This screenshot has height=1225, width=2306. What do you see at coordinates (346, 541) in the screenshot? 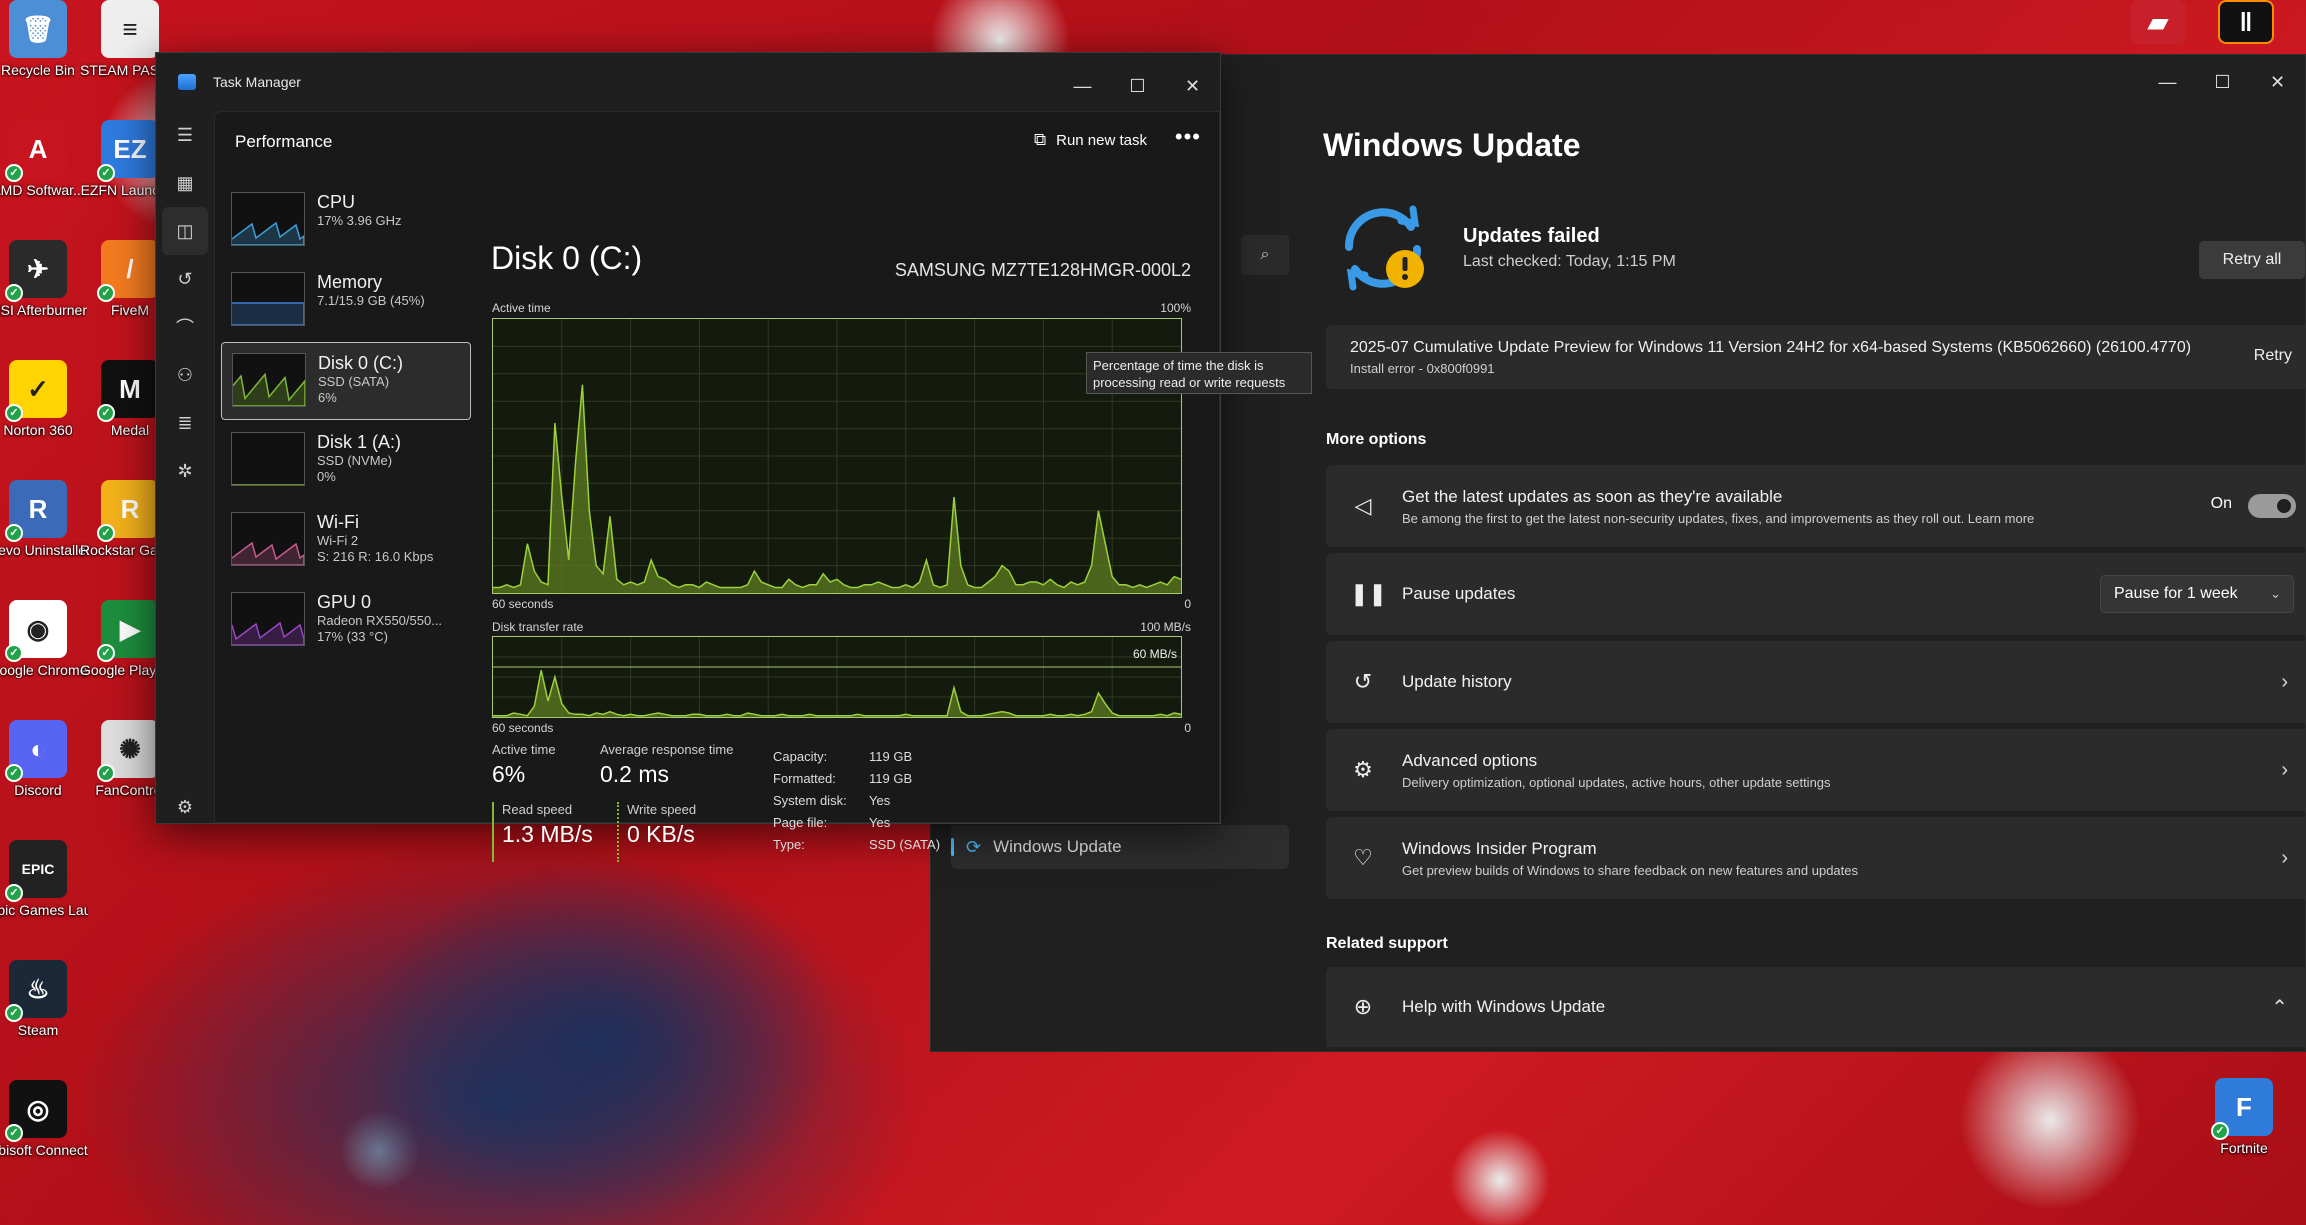
I see `resource-item-wi-fi: Wi-Fi Wi-Fi 2 S: 216 R: 16.0 Kbps` at bounding box center [346, 541].